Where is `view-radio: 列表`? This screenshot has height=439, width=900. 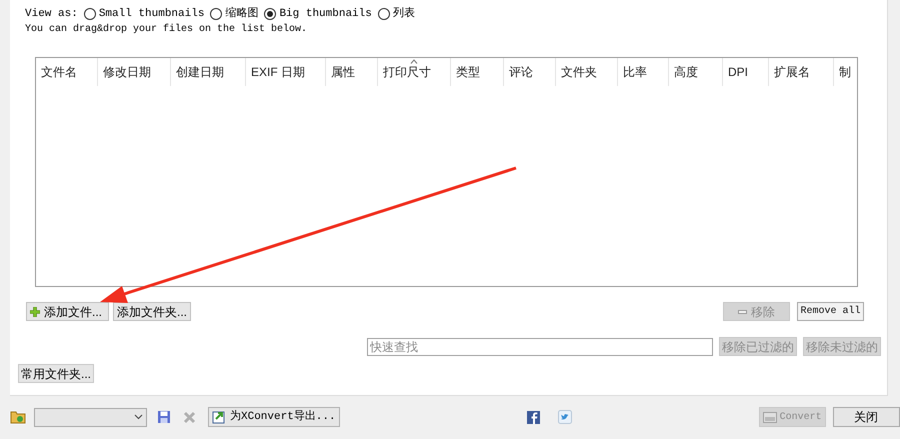
view-radio: 列表 is located at coordinates (396, 14).